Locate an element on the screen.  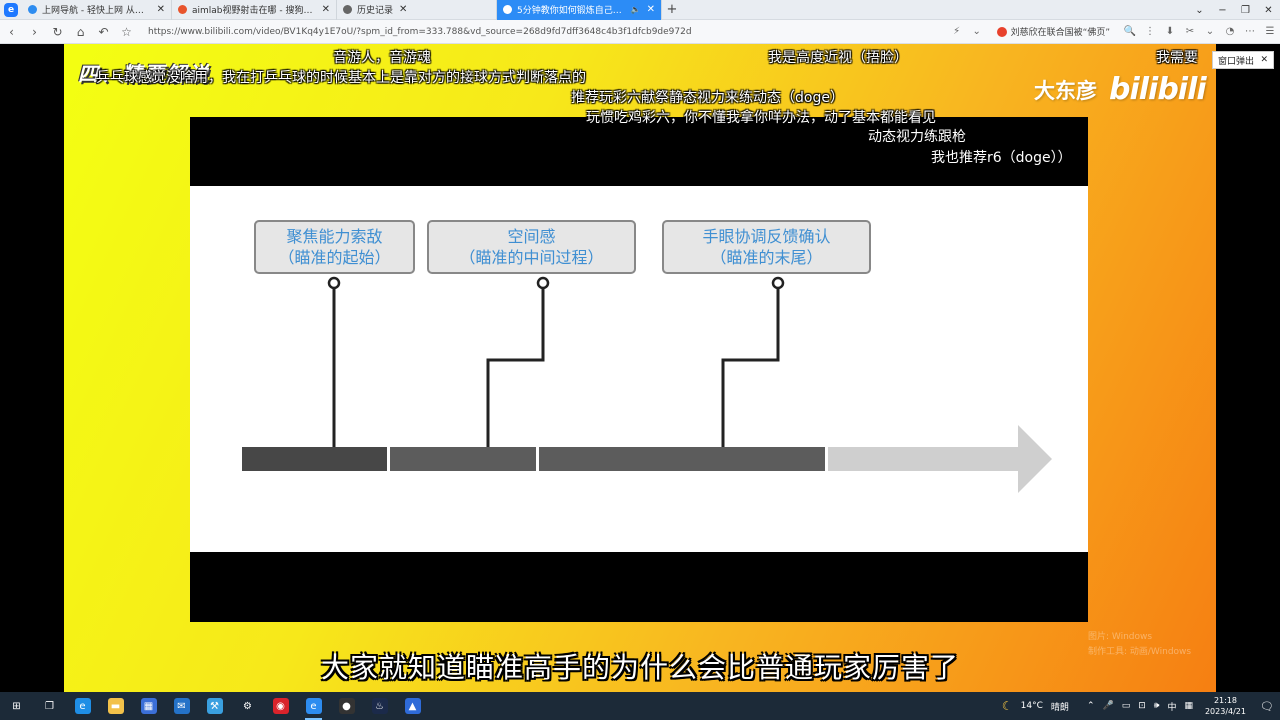
tool-icon-glyph: ⚒ is located at coordinates (214, 706).